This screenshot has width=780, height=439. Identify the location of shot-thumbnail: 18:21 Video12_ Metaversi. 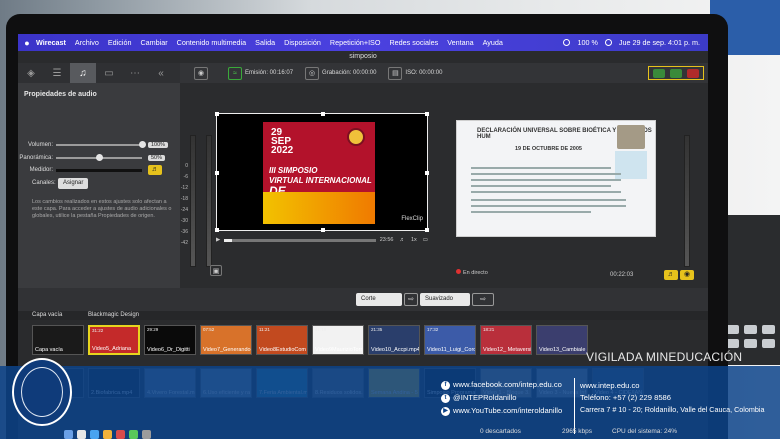
(506, 340).